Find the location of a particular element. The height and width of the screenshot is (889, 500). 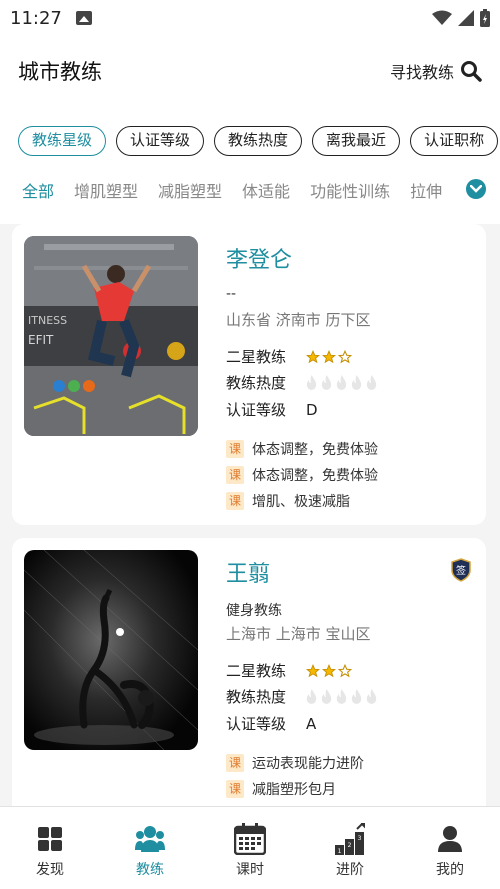

certified-badge-icon: 签 is located at coordinates (461, 572).